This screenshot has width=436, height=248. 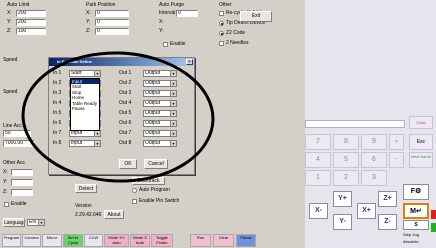 What do you see at coordinates (36, 222) in the screenshot?
I see `language-select: EN ▾` at bounding box center [36, 222].